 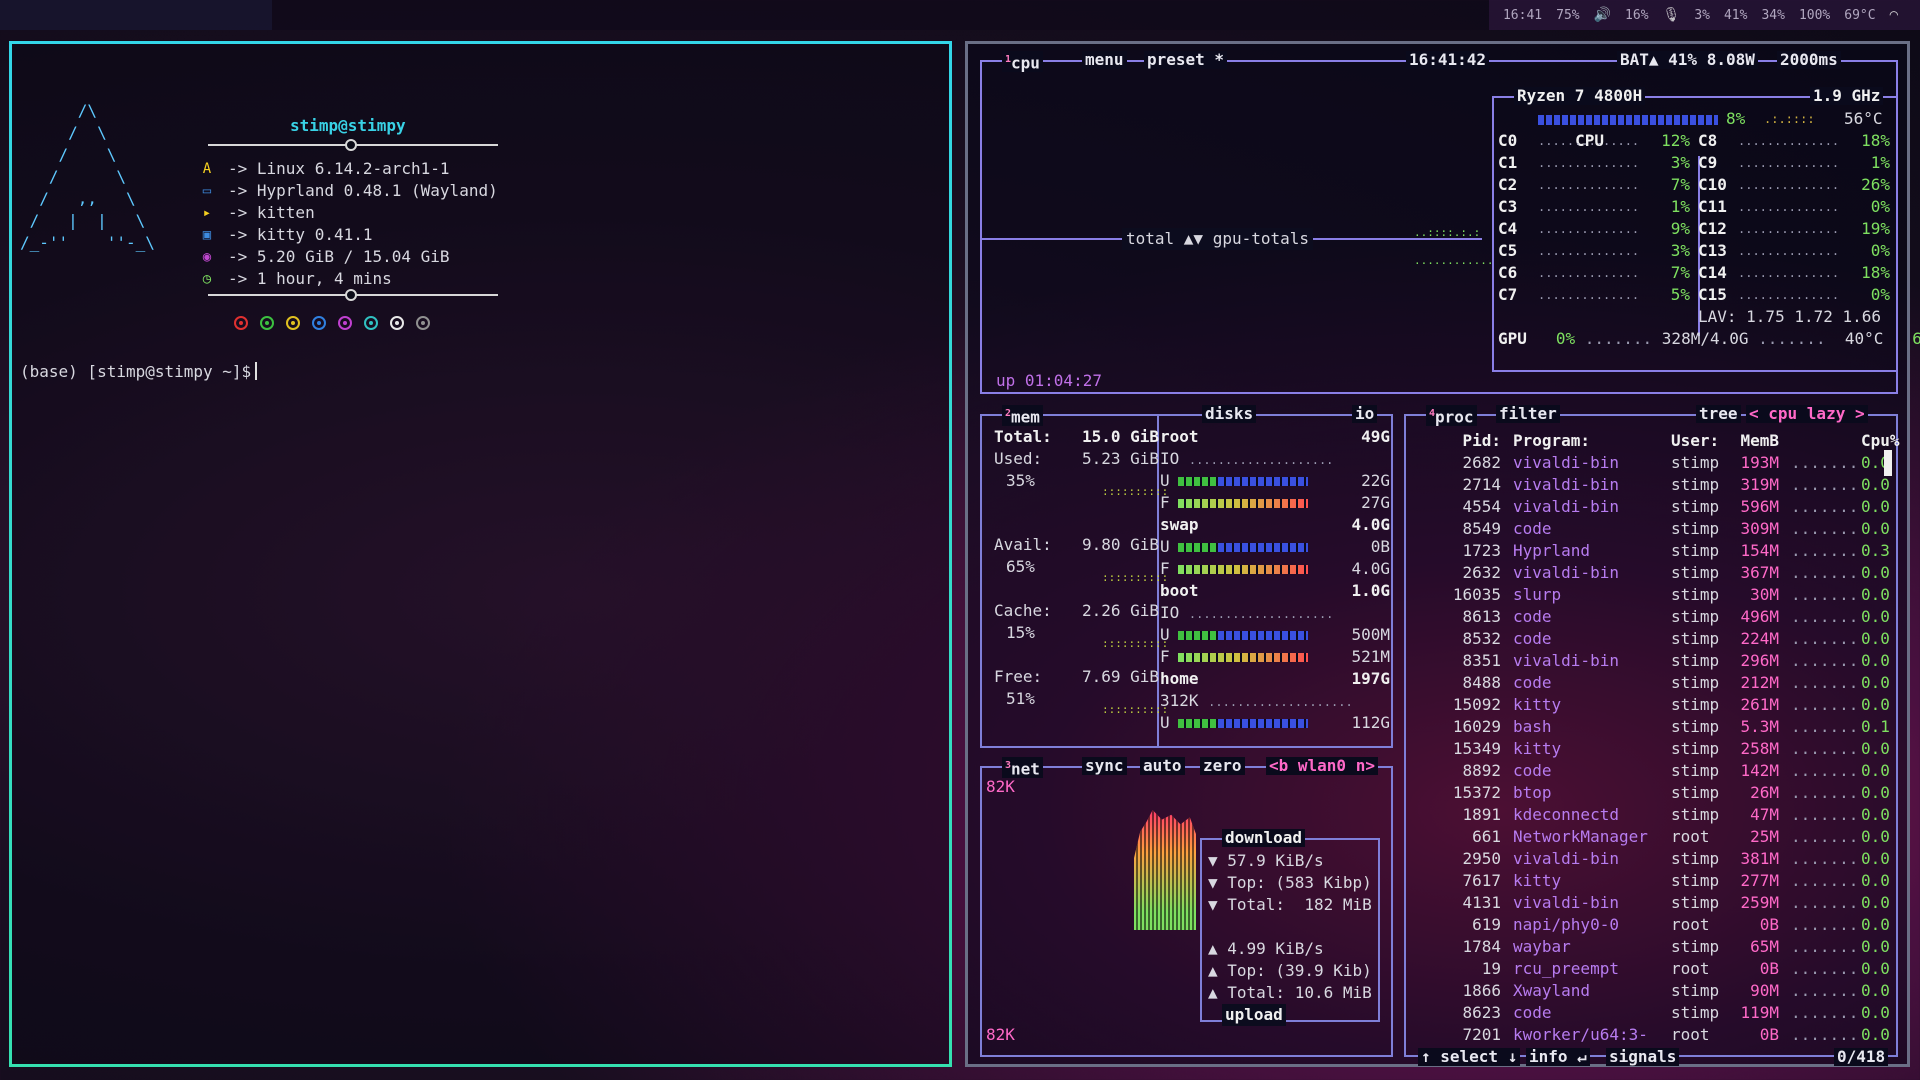 What do you see at coordinates (1121, 676) in the screenshot?
I see `mem-row-value: 7.69 GiB` at bounding box center [1121, 676].